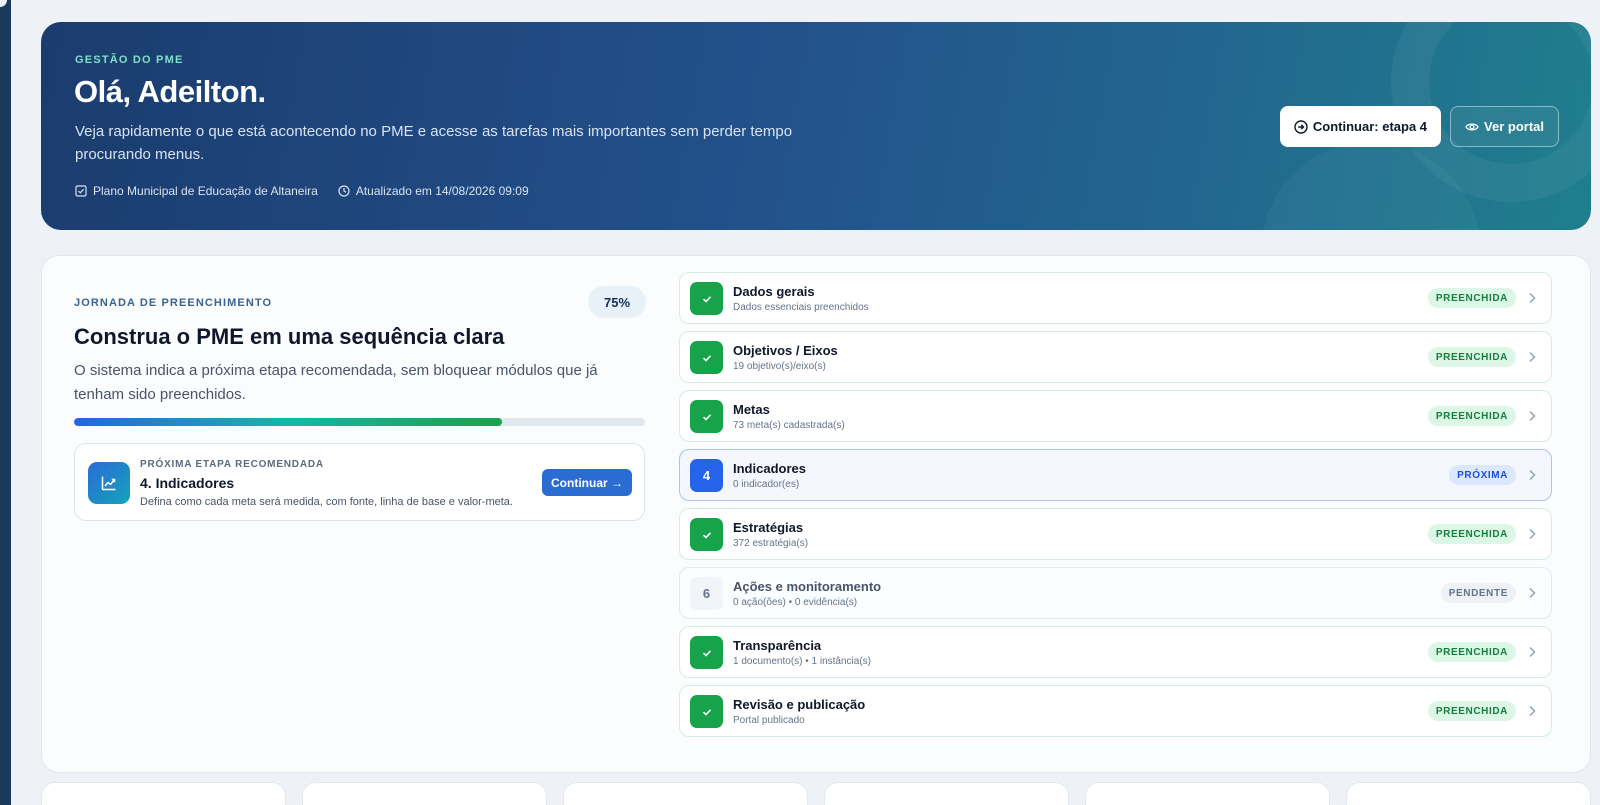 The height and width of the screenshot is (805, 1600). Describe the element at coordinates (289, 336) in the screenshot. I see `journey-title: Construa o PME em uma sequência clara` at that location.